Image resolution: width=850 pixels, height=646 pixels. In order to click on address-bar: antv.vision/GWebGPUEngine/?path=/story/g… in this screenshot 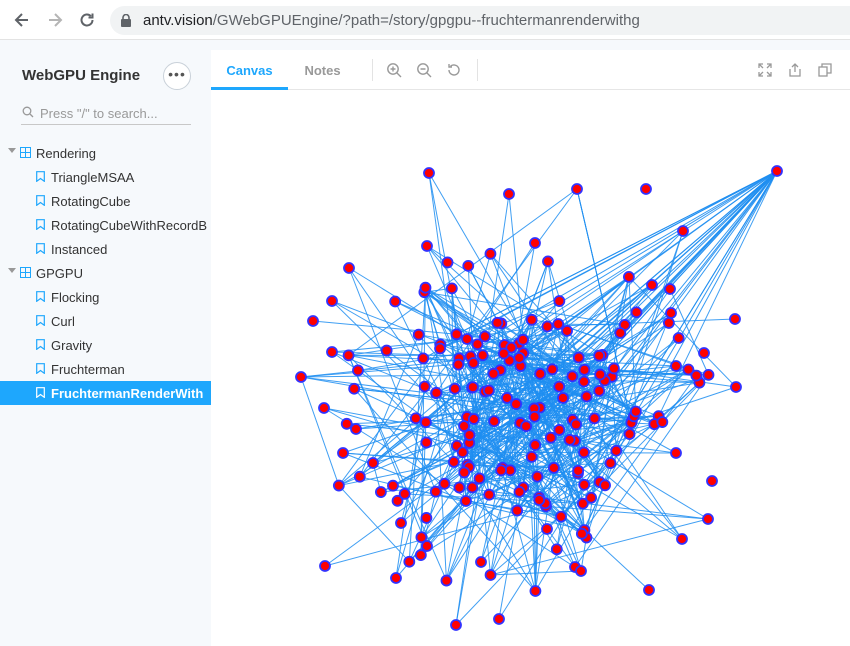, I will do `click(480, 20)`.